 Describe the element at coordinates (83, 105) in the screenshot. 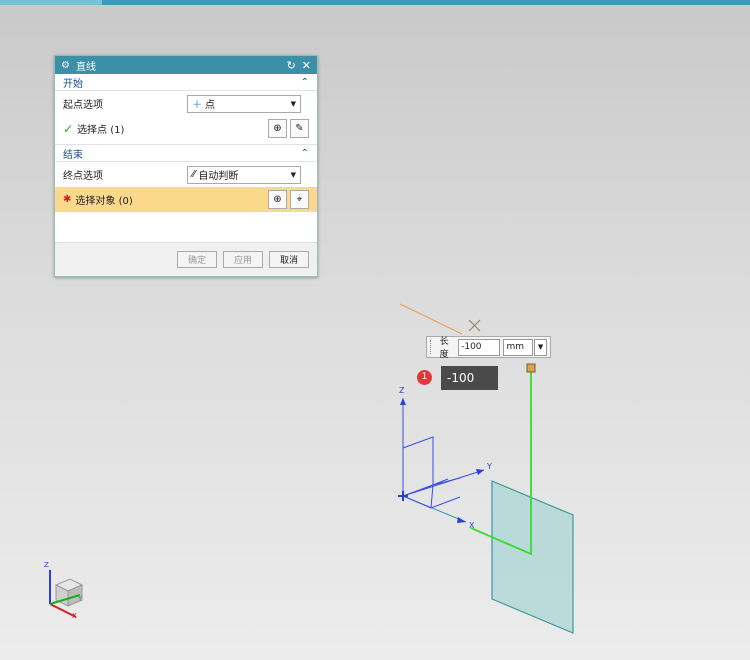

I see `start-option-label: 起点选项` at that location.